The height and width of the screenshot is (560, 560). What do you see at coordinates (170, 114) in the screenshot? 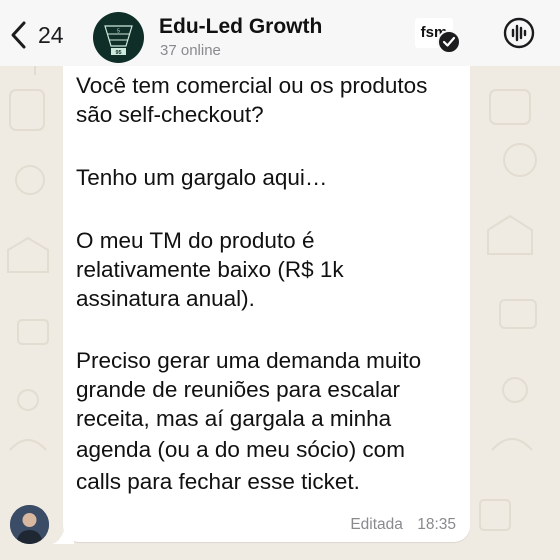
I see `message-line: são self-checkout?` at bounding box center [170, 114].